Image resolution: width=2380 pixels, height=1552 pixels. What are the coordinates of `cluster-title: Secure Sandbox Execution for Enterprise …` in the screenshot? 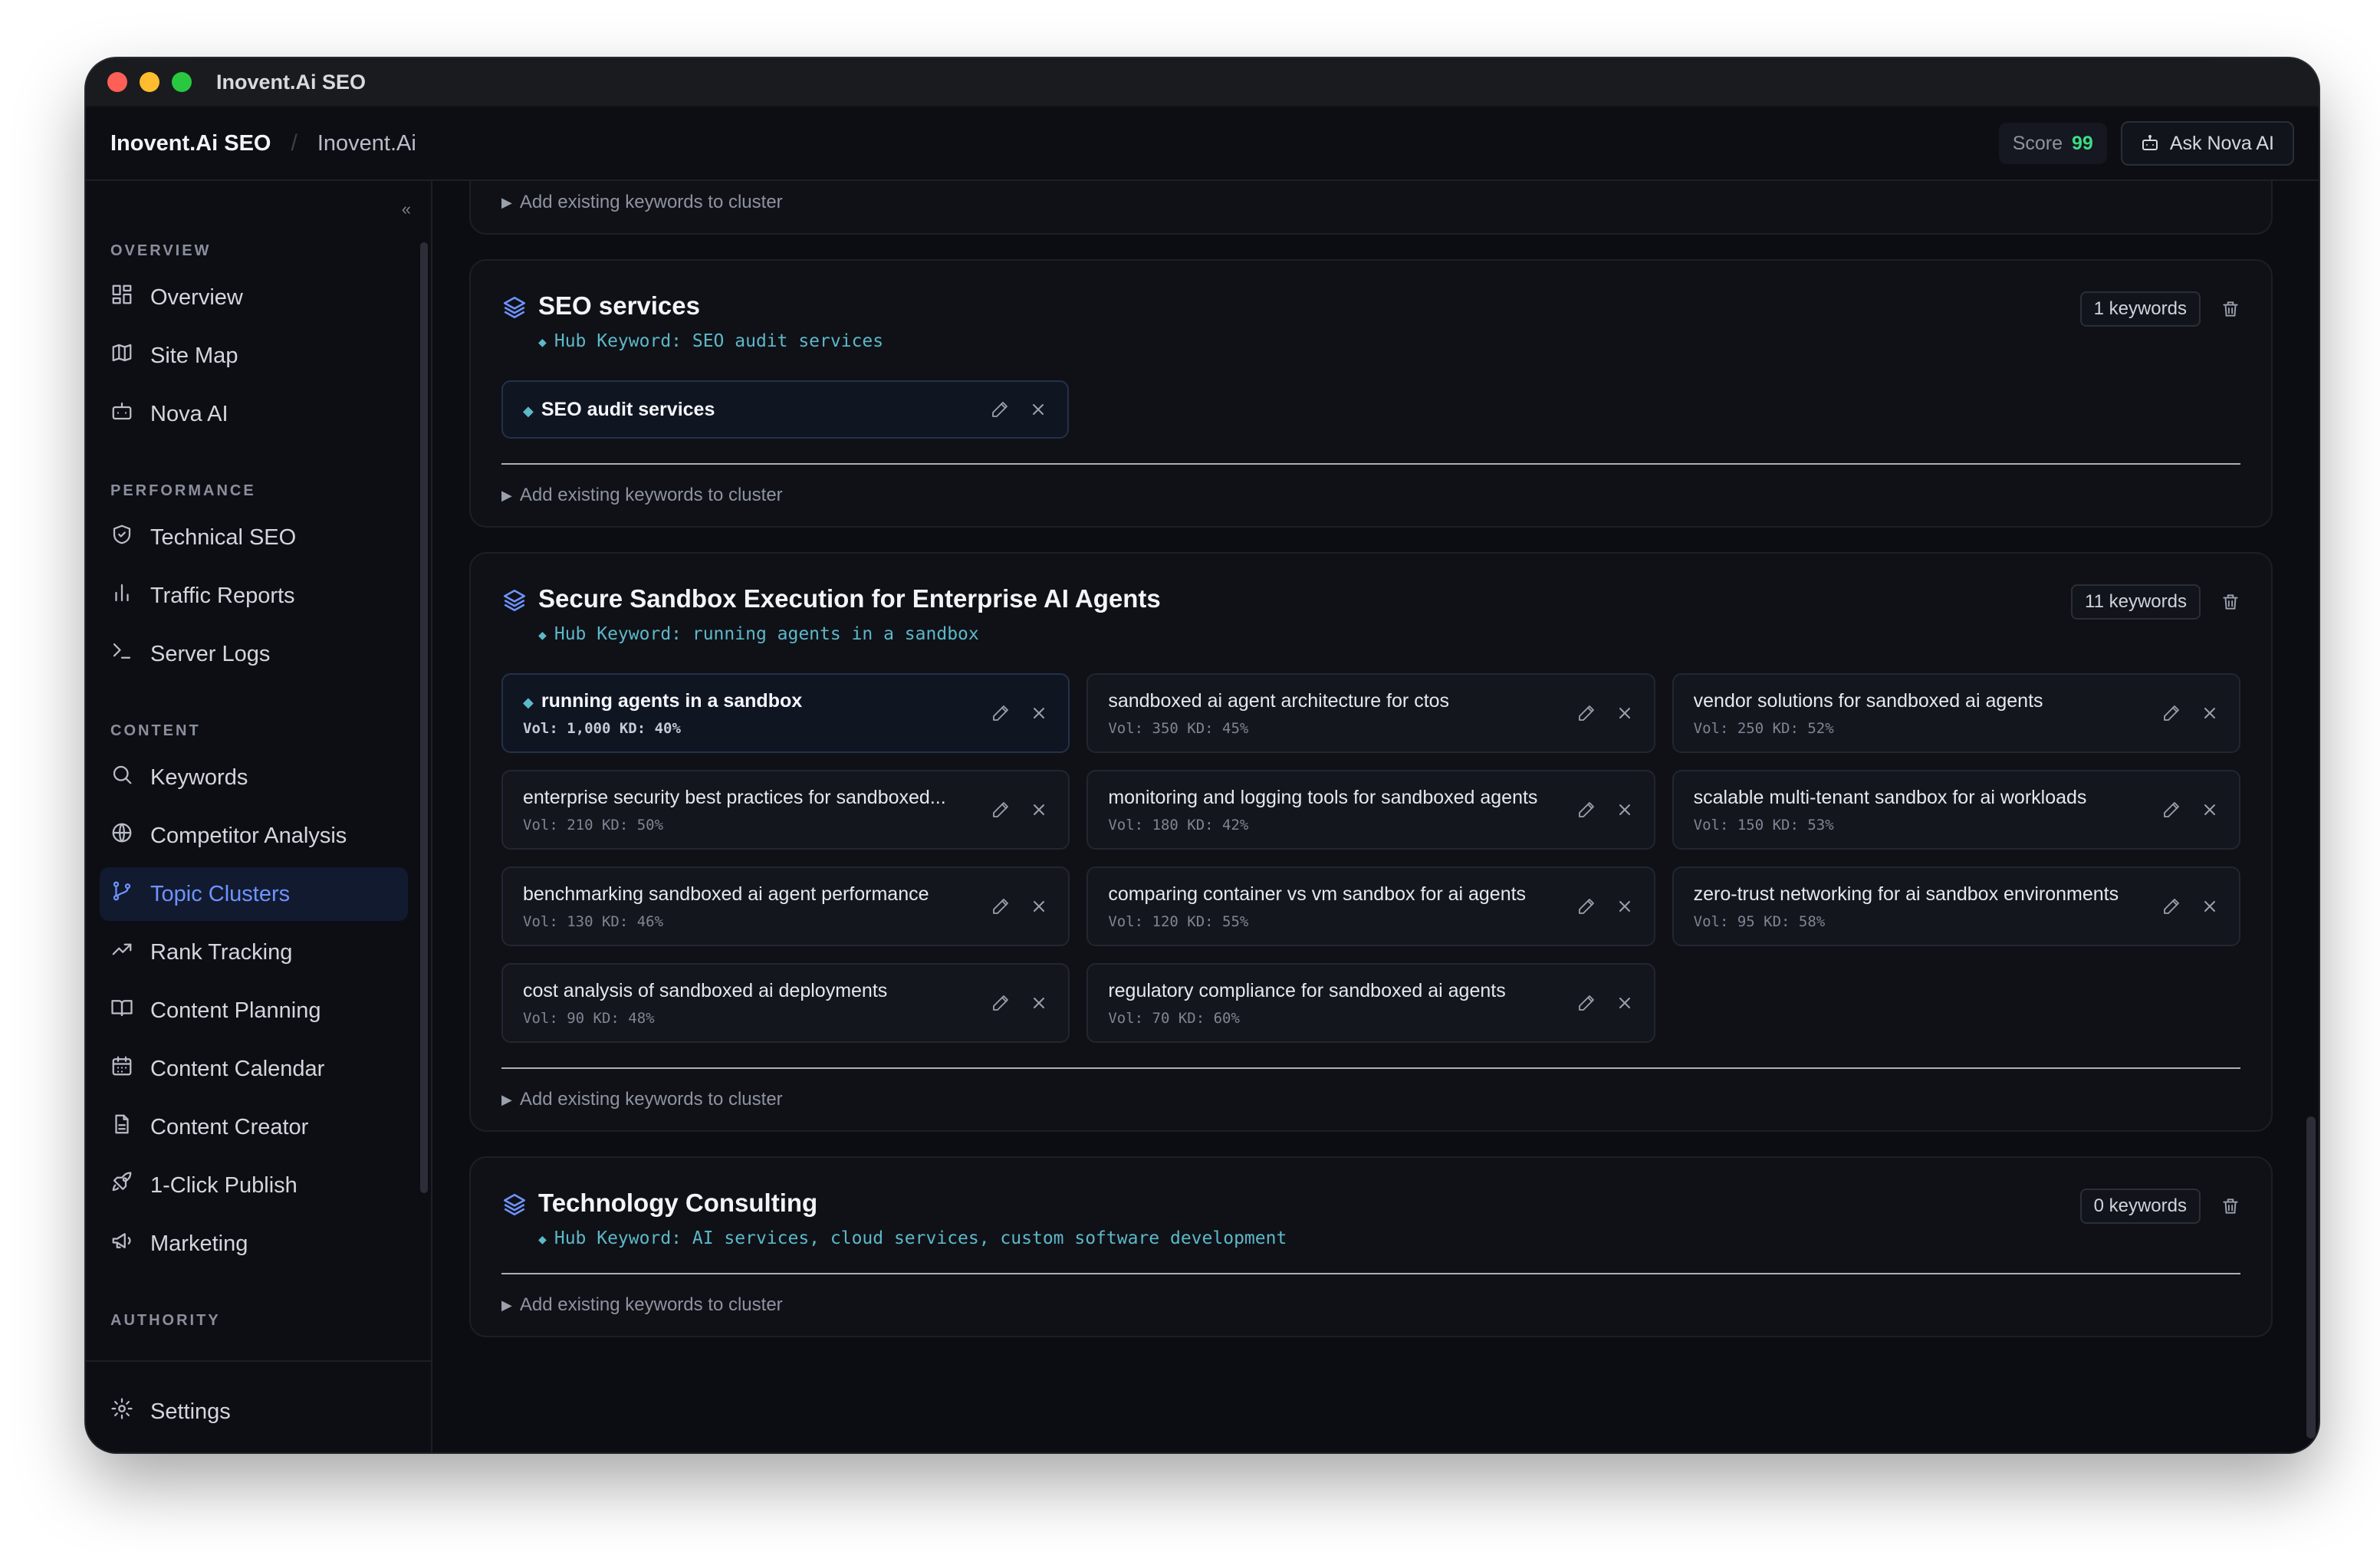 It's located at (849, 598).